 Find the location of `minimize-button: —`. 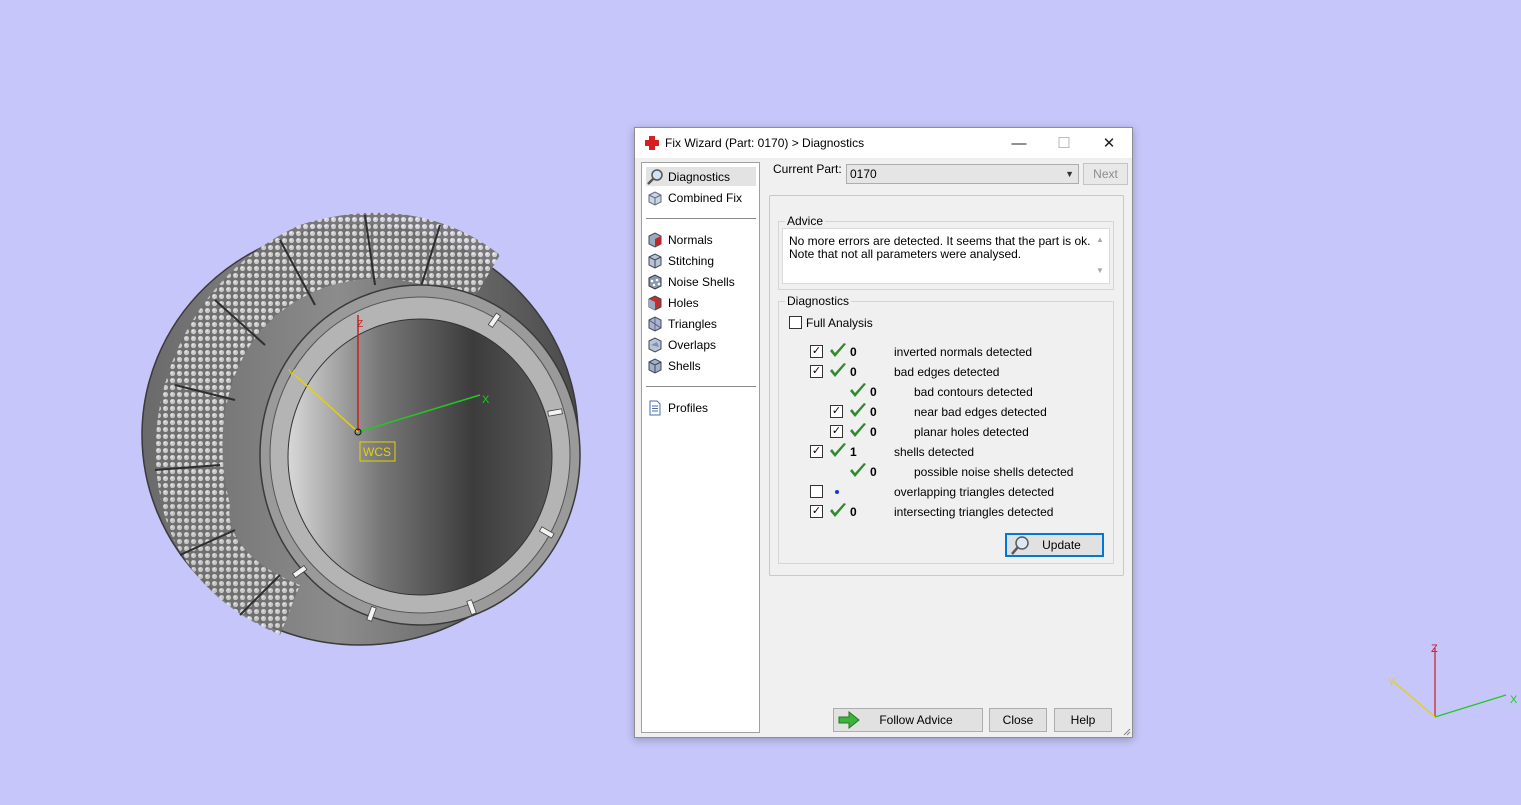

minimize-button: — is located at coordinates (1019, 143).